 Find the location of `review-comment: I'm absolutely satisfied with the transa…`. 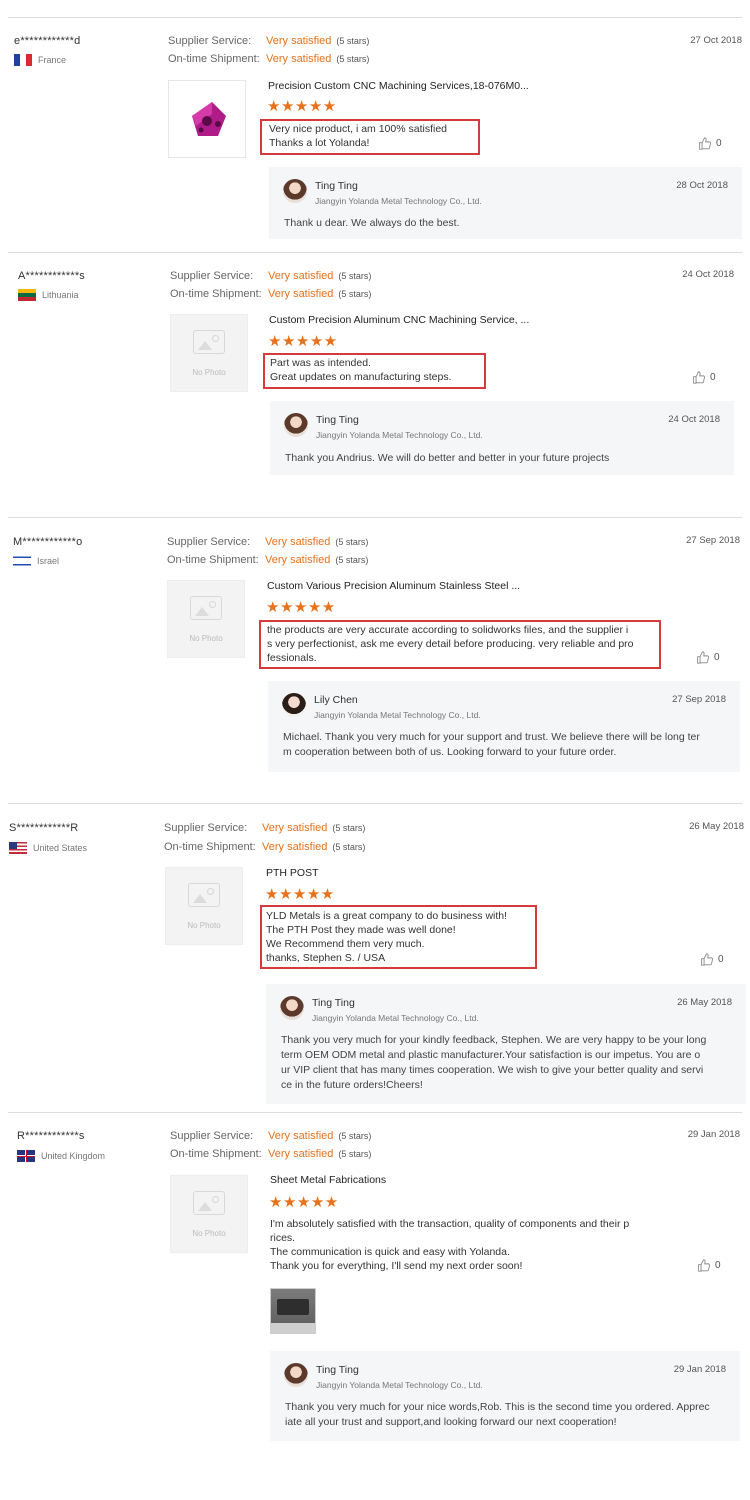

review-comment: I'm absolutely satisfied with the transa… is located at coordinates (450, 1245).